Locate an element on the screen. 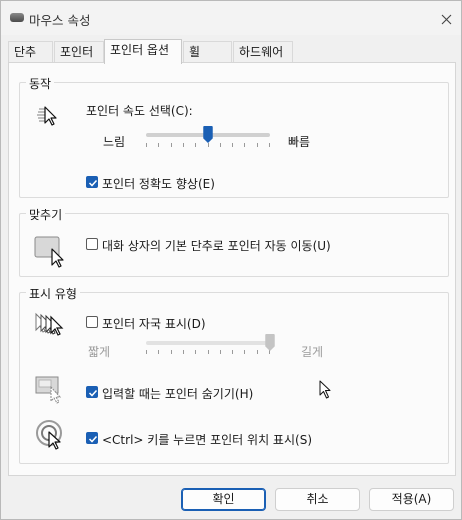 The image size is (462, 520). close-button is located at coordinates (446, 19).